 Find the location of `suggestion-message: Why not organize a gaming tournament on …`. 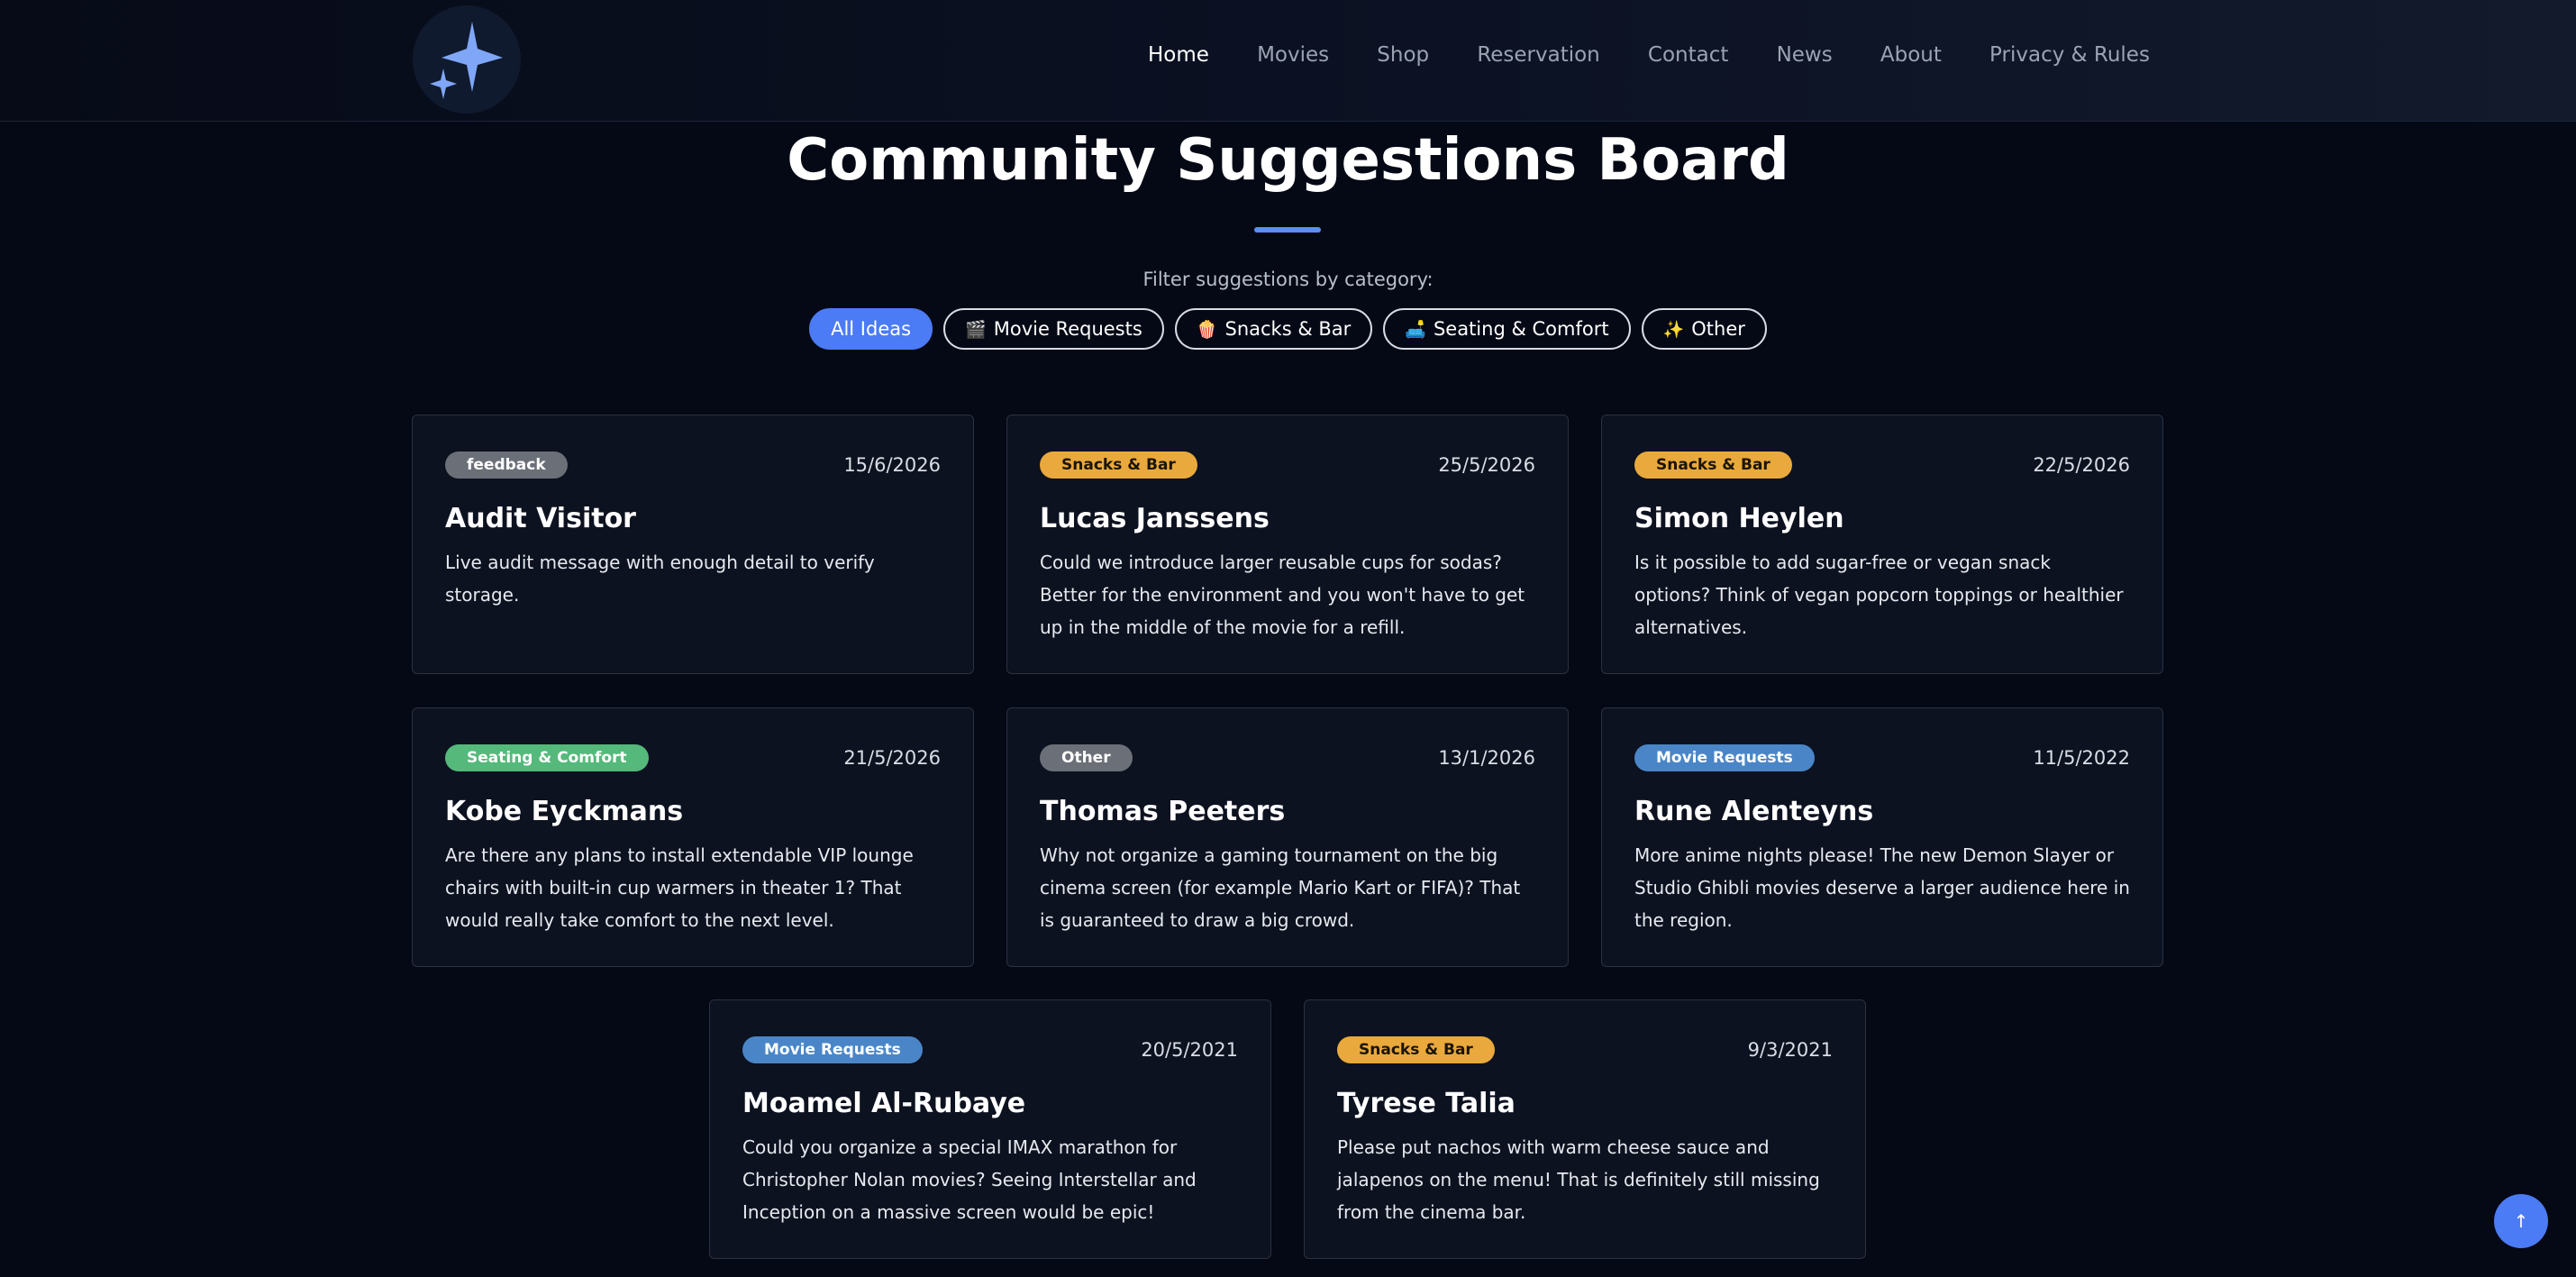

suggestion-message: Why not organize a gaming tournament on … is located at coordinates (1280, 887).